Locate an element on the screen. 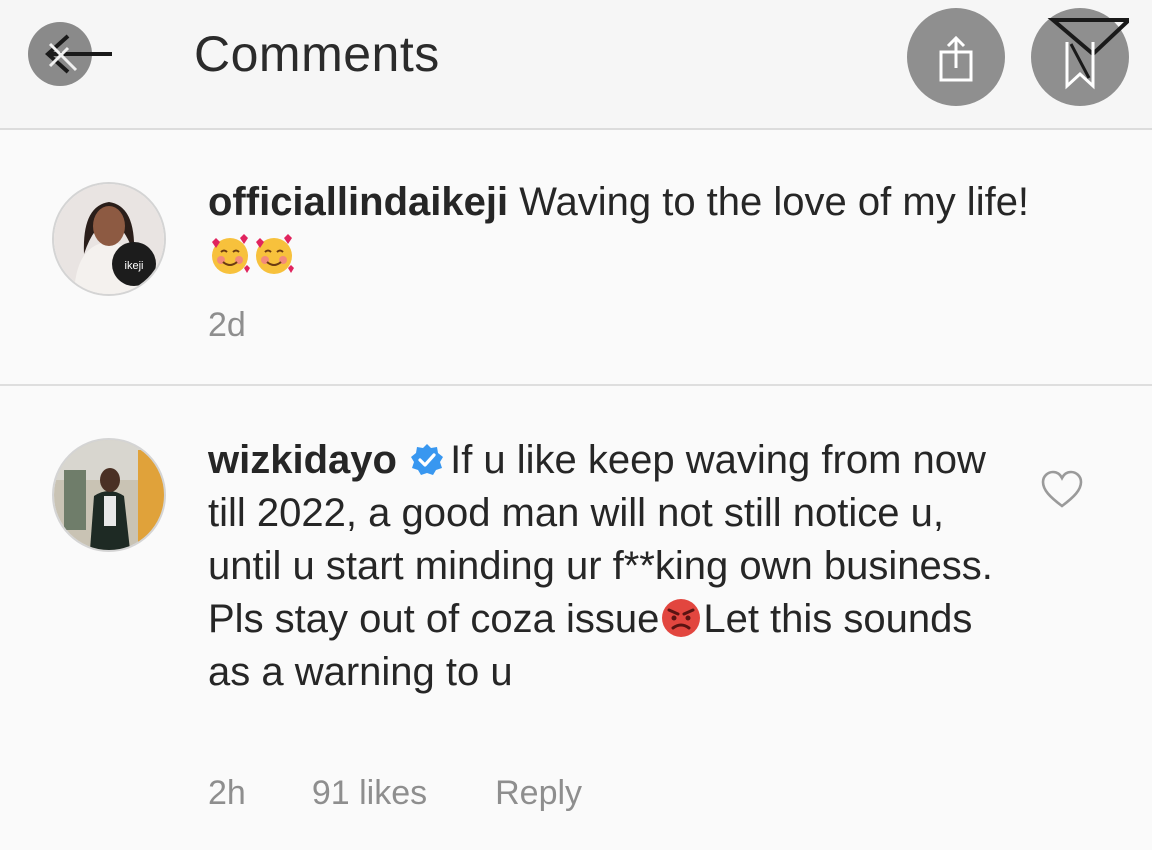 Image resolution: width=1152 pixels, height=850 pixels. username: officiallindaikeji is located at coordinates (358, 202).